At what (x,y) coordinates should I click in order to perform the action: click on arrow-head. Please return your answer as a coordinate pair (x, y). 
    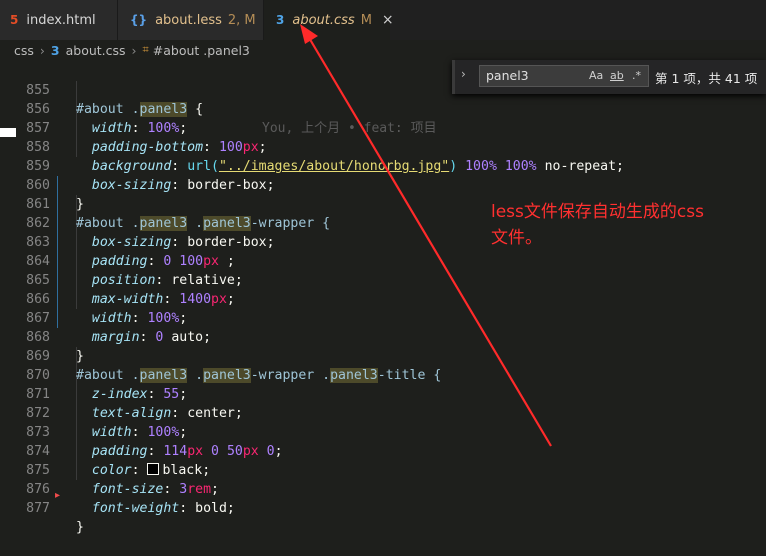
    Looking at the image, I should click on (309, 34).